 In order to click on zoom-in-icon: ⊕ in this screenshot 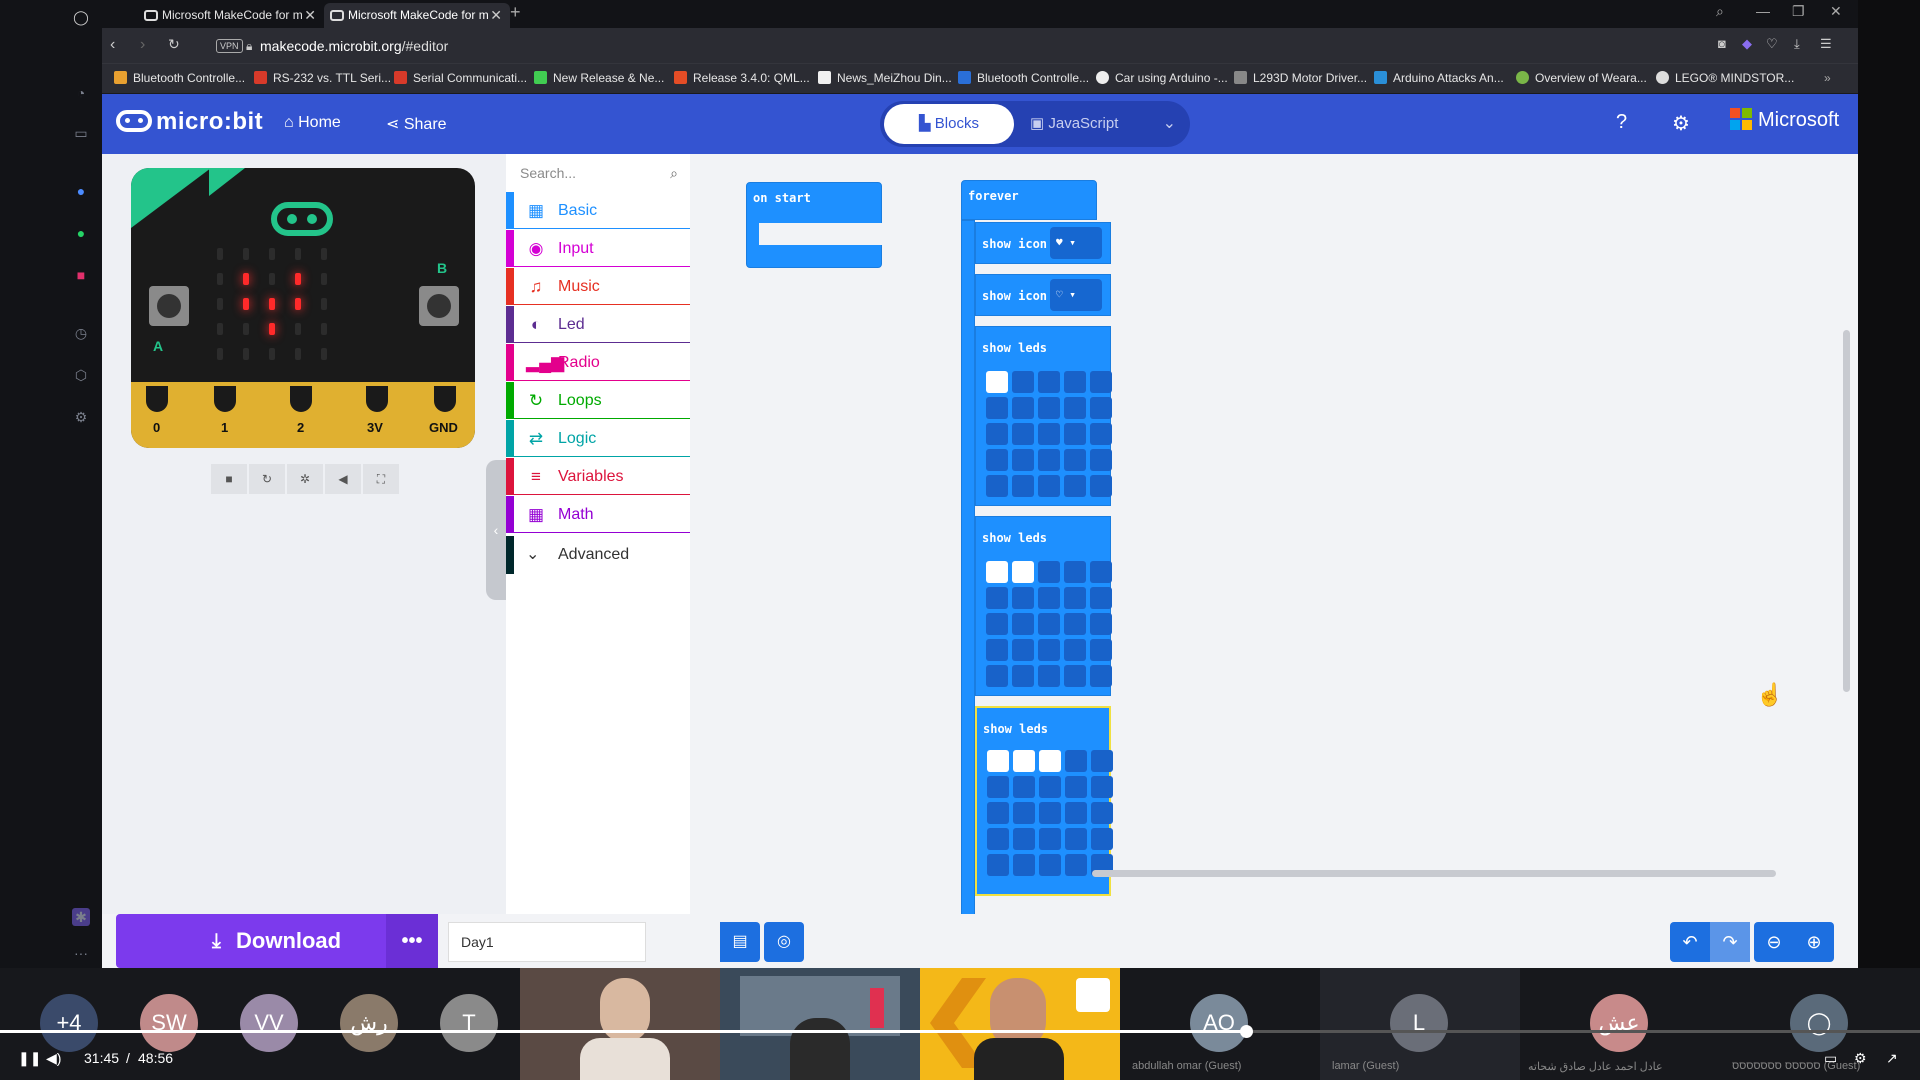, I will do `click(1814, 942)`.